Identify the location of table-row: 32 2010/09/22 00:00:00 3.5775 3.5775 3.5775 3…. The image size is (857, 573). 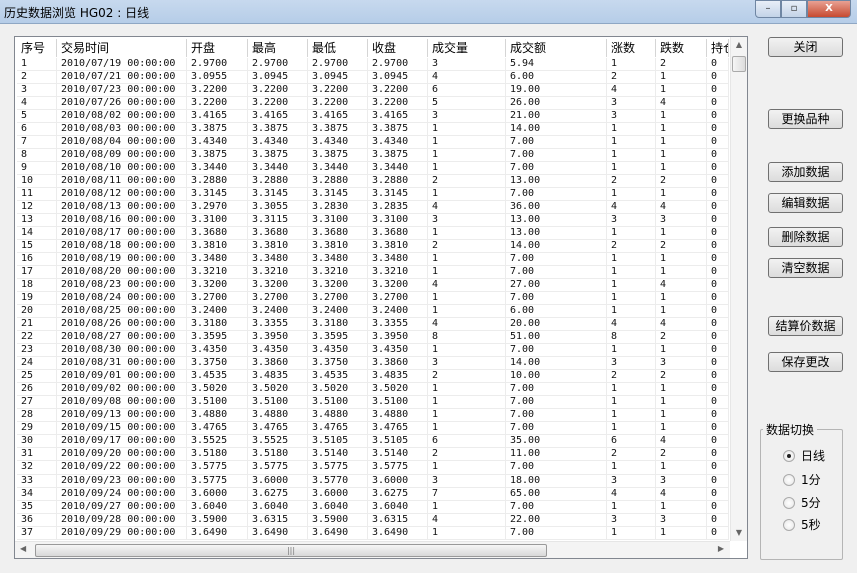
(373, 468).